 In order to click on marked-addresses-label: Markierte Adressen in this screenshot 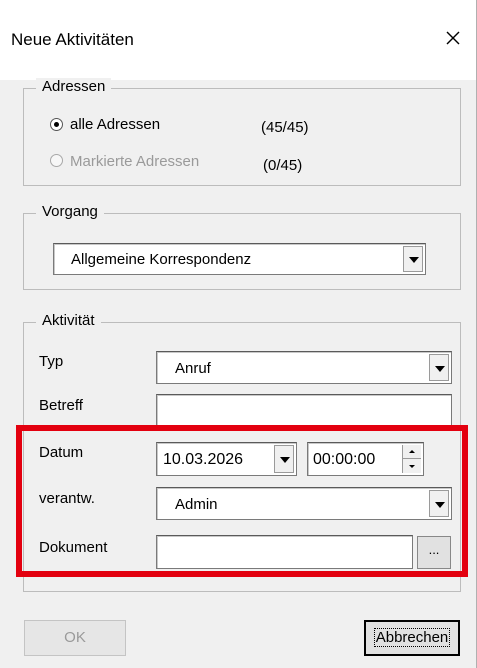, I will do `click(135, 161)`.